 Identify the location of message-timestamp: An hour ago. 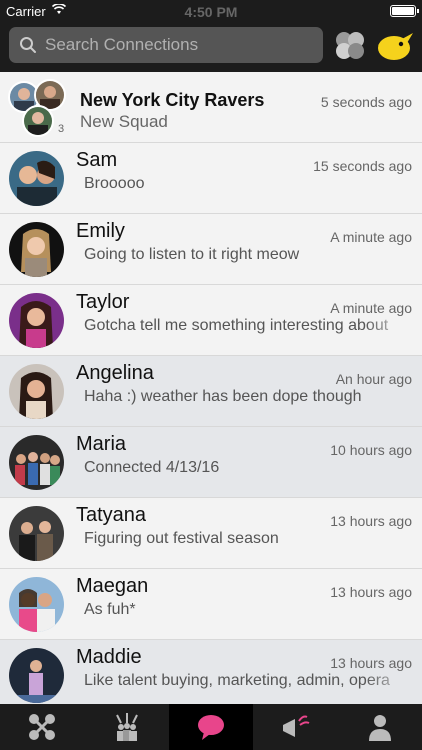
(373, 379).